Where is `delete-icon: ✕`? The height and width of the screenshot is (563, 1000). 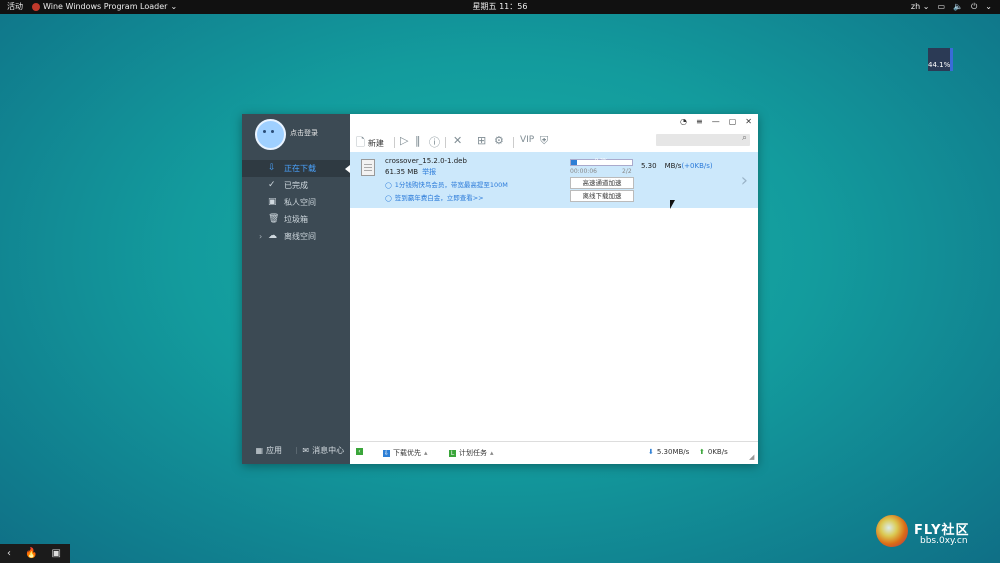
delete-icon: ✕ is located at coordinates (457, 140).